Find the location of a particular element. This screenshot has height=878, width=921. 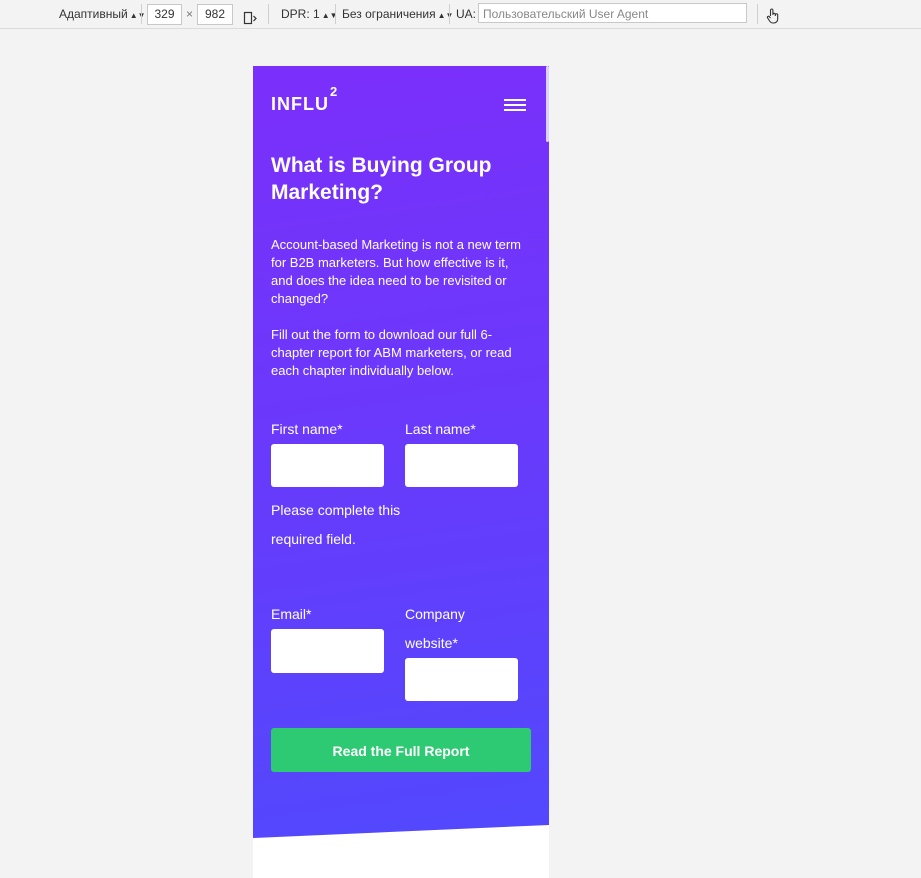

required-field-error: Please complete this required field. is located at coordinates (336, 524).